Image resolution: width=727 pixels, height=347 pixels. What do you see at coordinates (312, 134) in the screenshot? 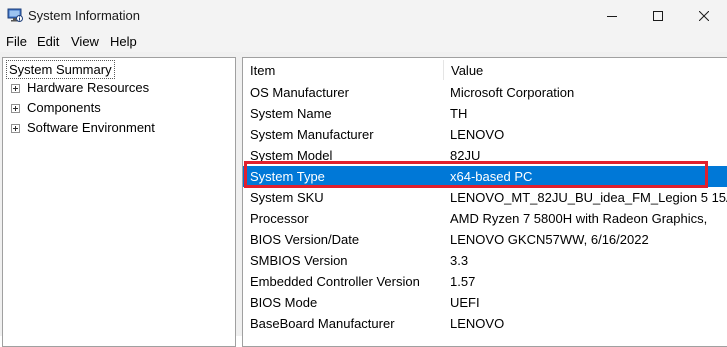
I see `item-cell: System Manufacturer` at bounding box center [312, 134].